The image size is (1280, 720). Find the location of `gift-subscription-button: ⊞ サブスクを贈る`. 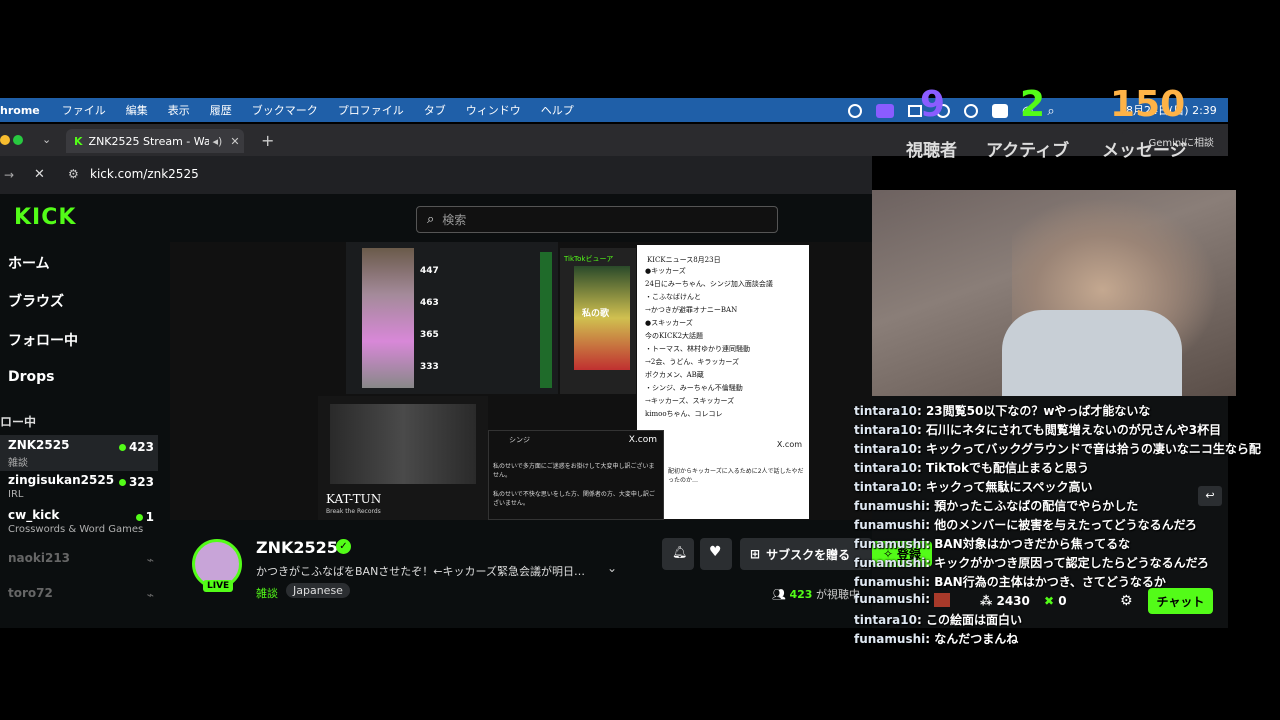

gift-subscription-button: ⊞ サブスクを贈る is located at coordinates (806, 554).